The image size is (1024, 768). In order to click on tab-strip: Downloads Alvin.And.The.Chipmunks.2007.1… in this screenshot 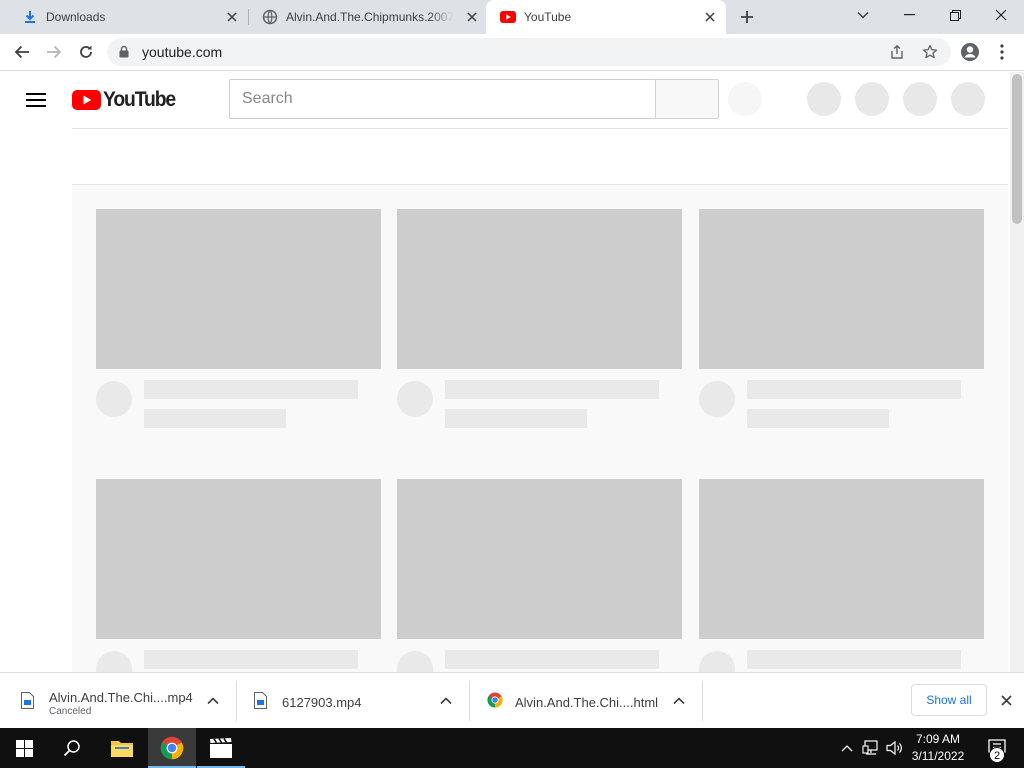, I will do `click(512, 17)`.